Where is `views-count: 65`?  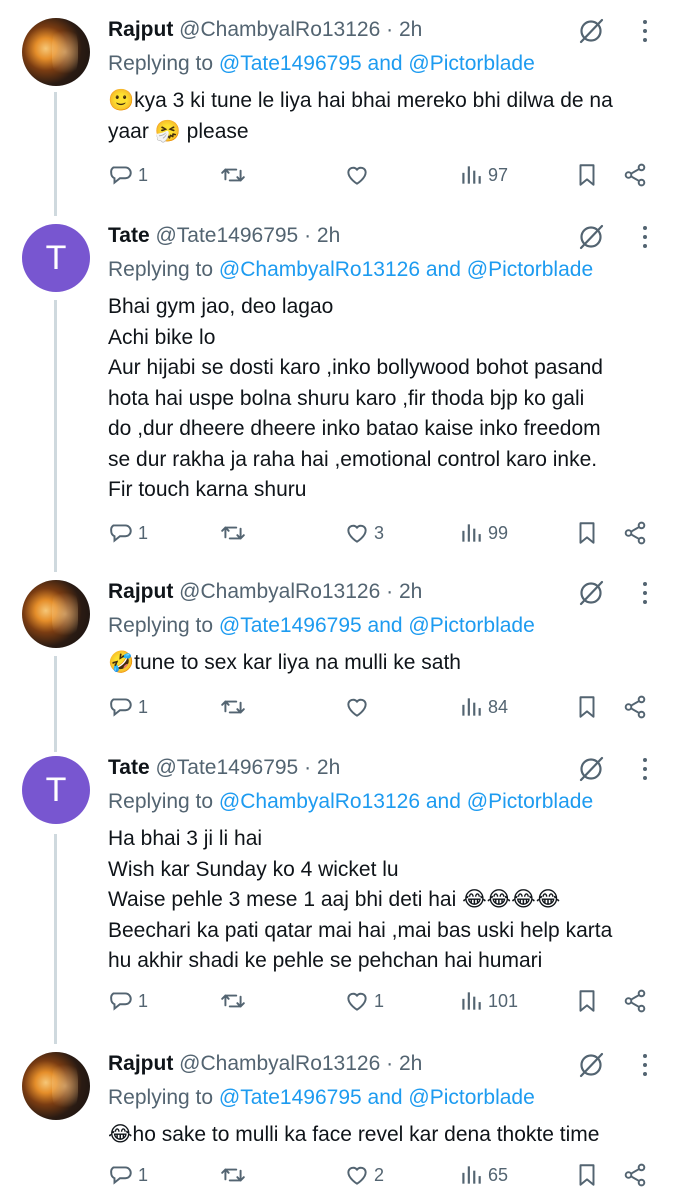
views-count: 65 is located at coordinates (498, 1174).